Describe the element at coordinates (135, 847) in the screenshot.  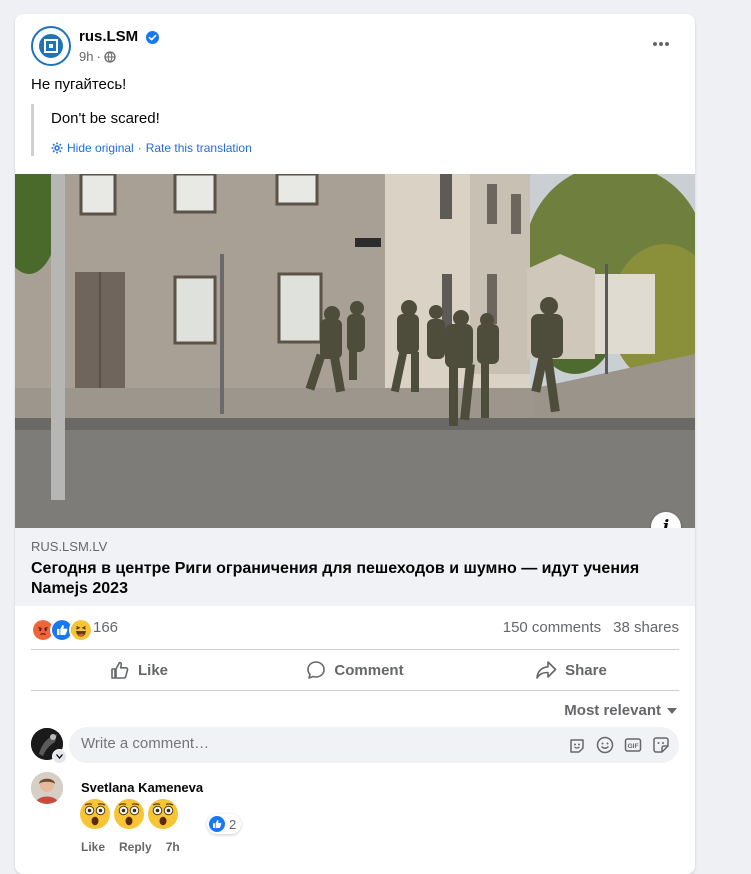
I see `comment-reply-button: Reply` at that location.